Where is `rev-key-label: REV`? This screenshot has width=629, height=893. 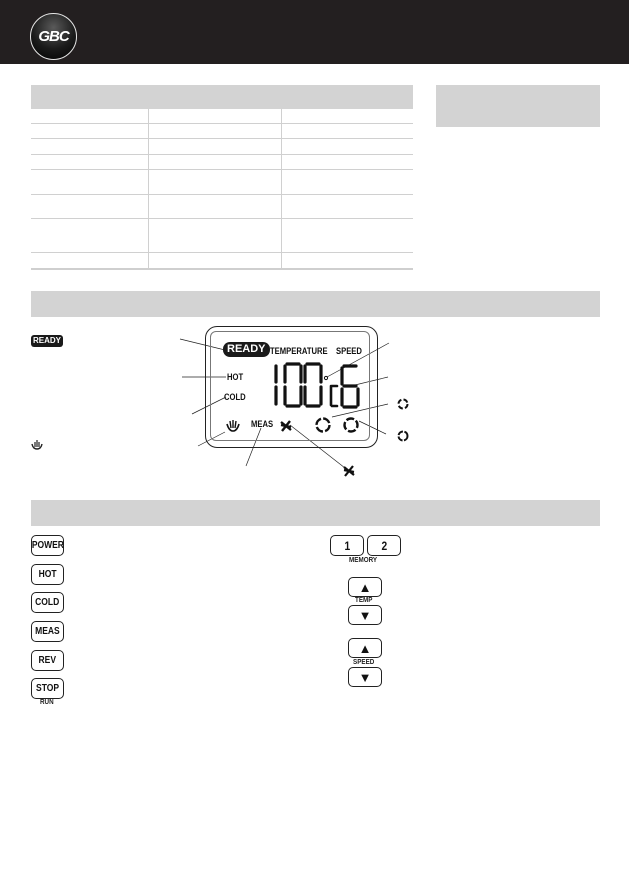
rev-key-label: REV is located at coordinates (47, 660).